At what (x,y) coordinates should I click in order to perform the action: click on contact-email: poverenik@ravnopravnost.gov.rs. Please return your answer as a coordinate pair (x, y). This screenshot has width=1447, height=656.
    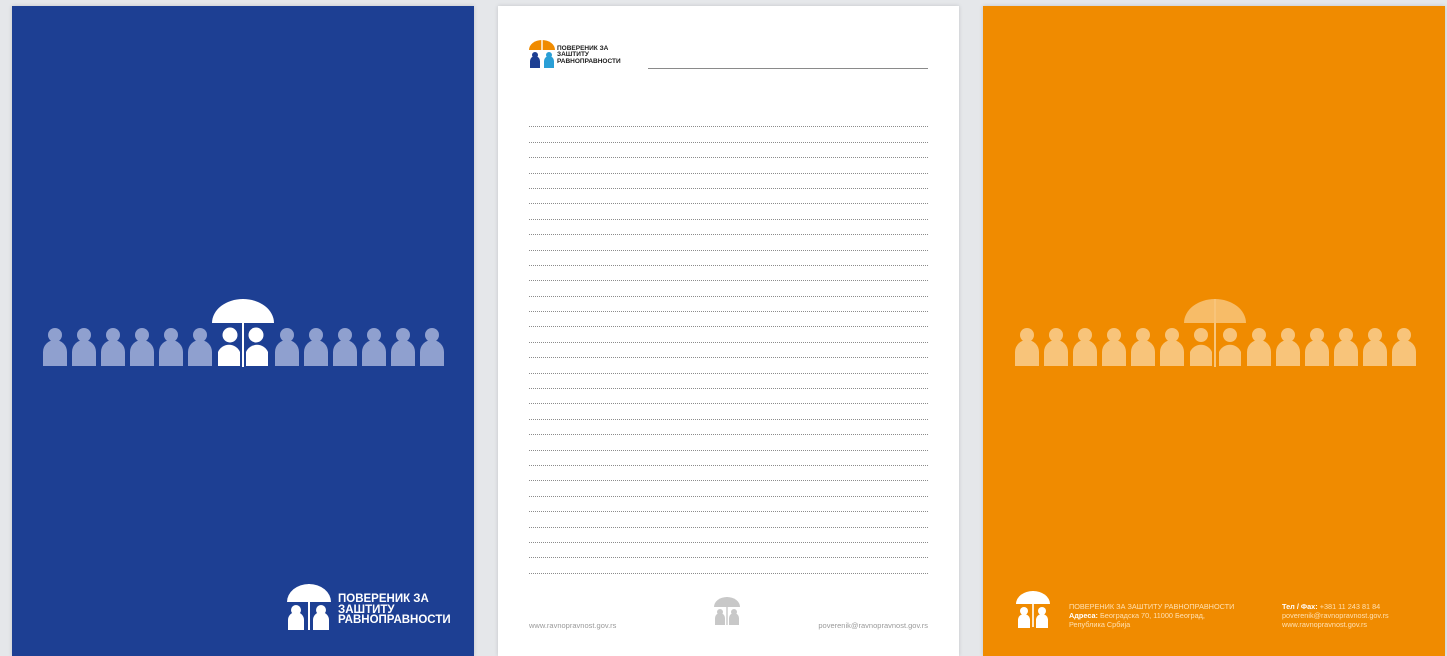
    Looking at the image, I should click on (1335, 615).